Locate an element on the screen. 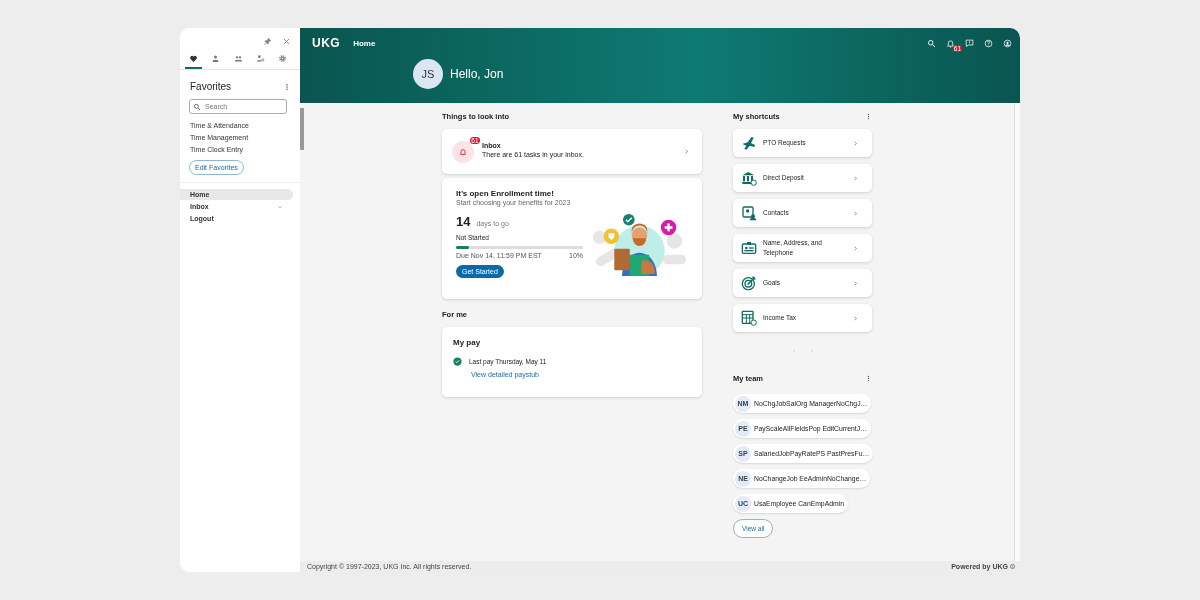 This screenshot has height=600, width=1200. table-icon is located at coordinates (749, 318).